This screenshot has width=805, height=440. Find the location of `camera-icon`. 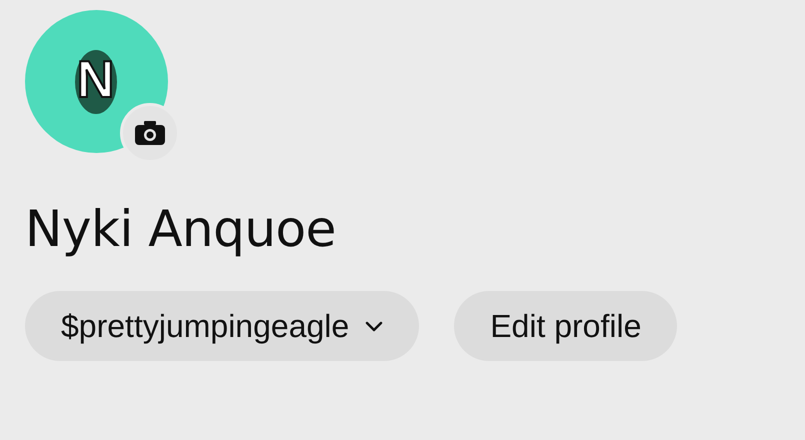

camera-icon is located at coordinates (150, 133).